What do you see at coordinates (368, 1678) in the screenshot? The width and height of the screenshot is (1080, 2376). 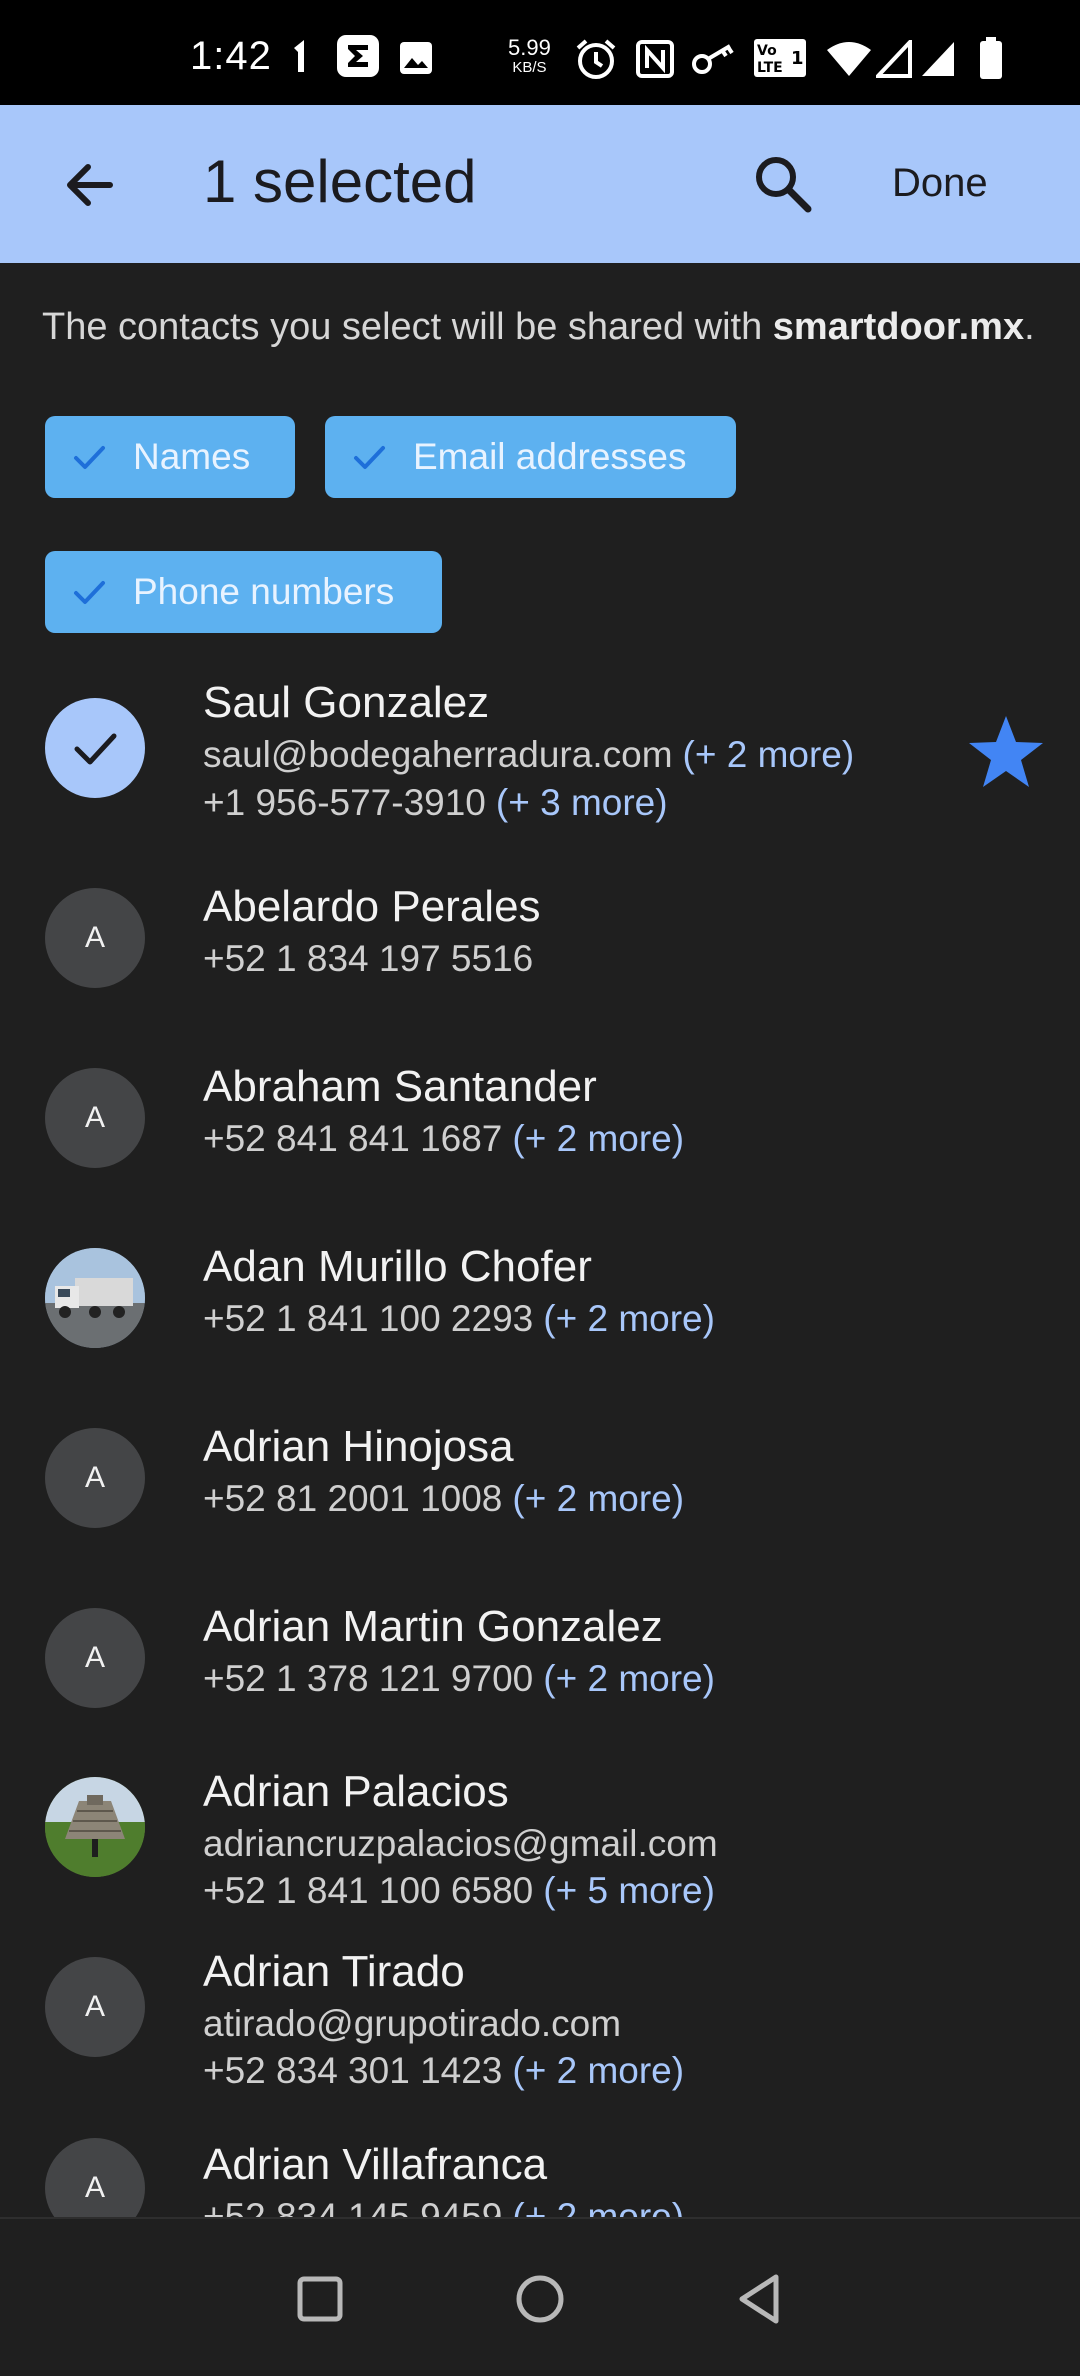 I see `phone-value: +52 1 378 121 9700` at bounding box center [368, 1678].